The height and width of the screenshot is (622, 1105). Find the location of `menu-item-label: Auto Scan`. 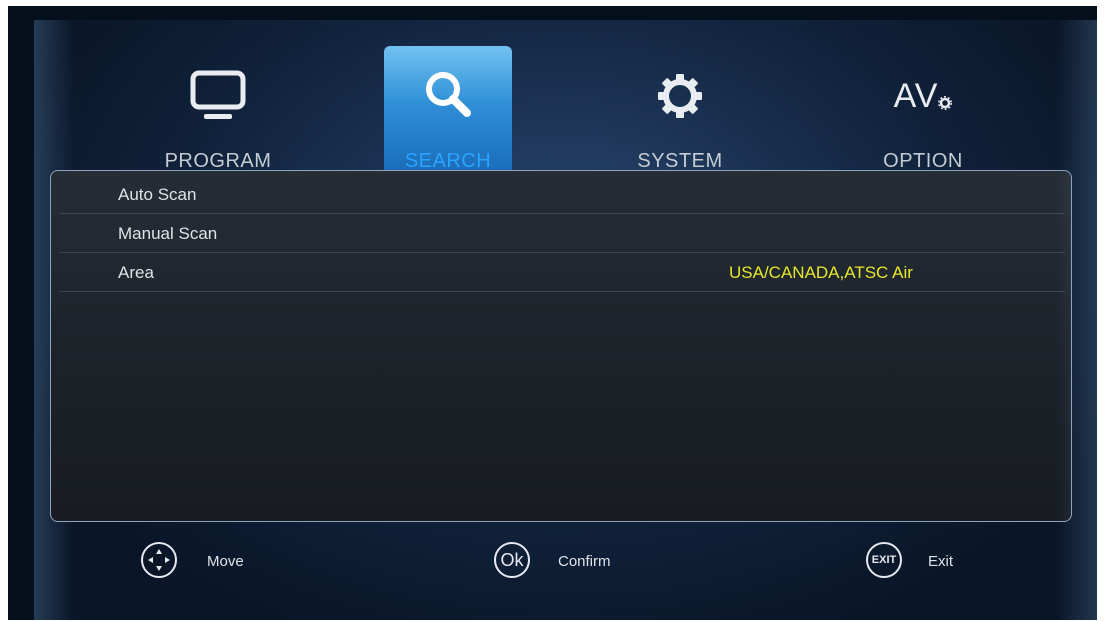

menu-item-label: Auto Scan is located at coordinates (157, 194).